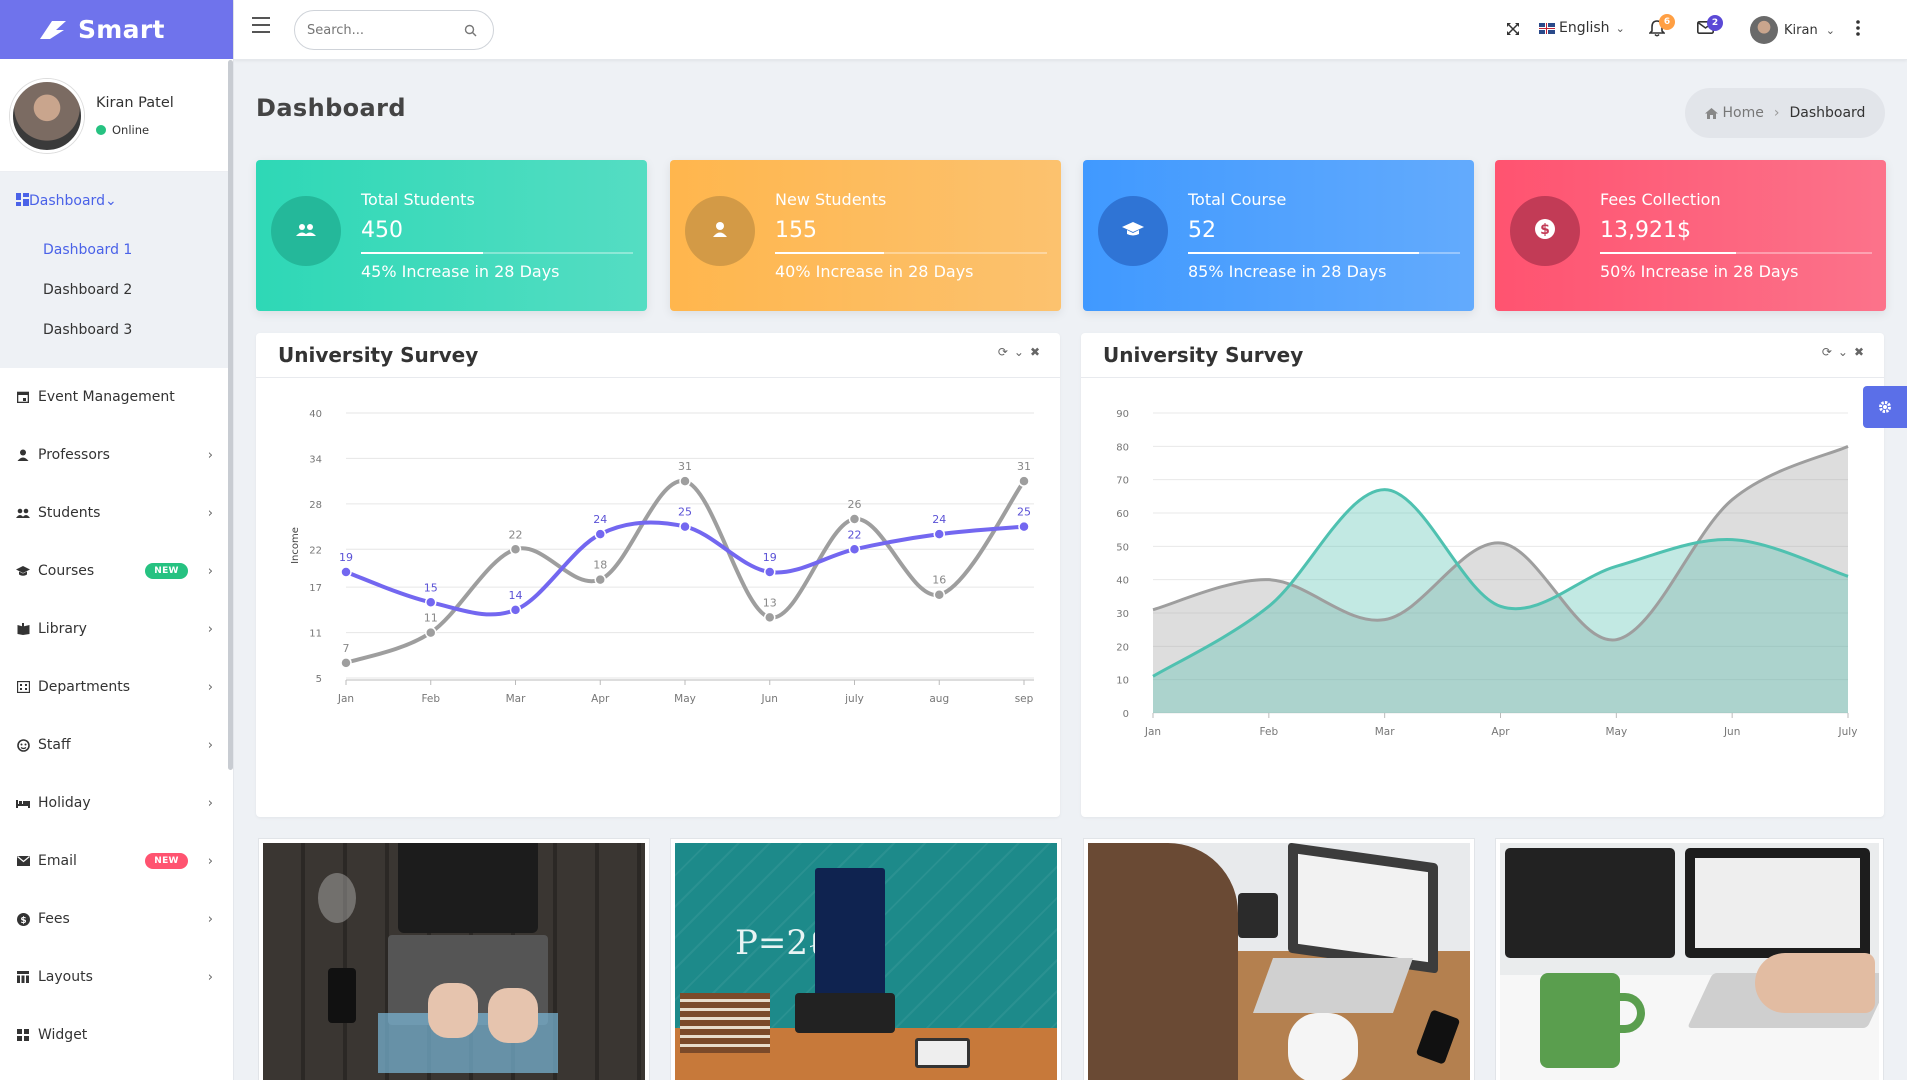 The height and width of the screenshot is (1080, 1907). I want to click on data-label: 24, so click(939, 519).